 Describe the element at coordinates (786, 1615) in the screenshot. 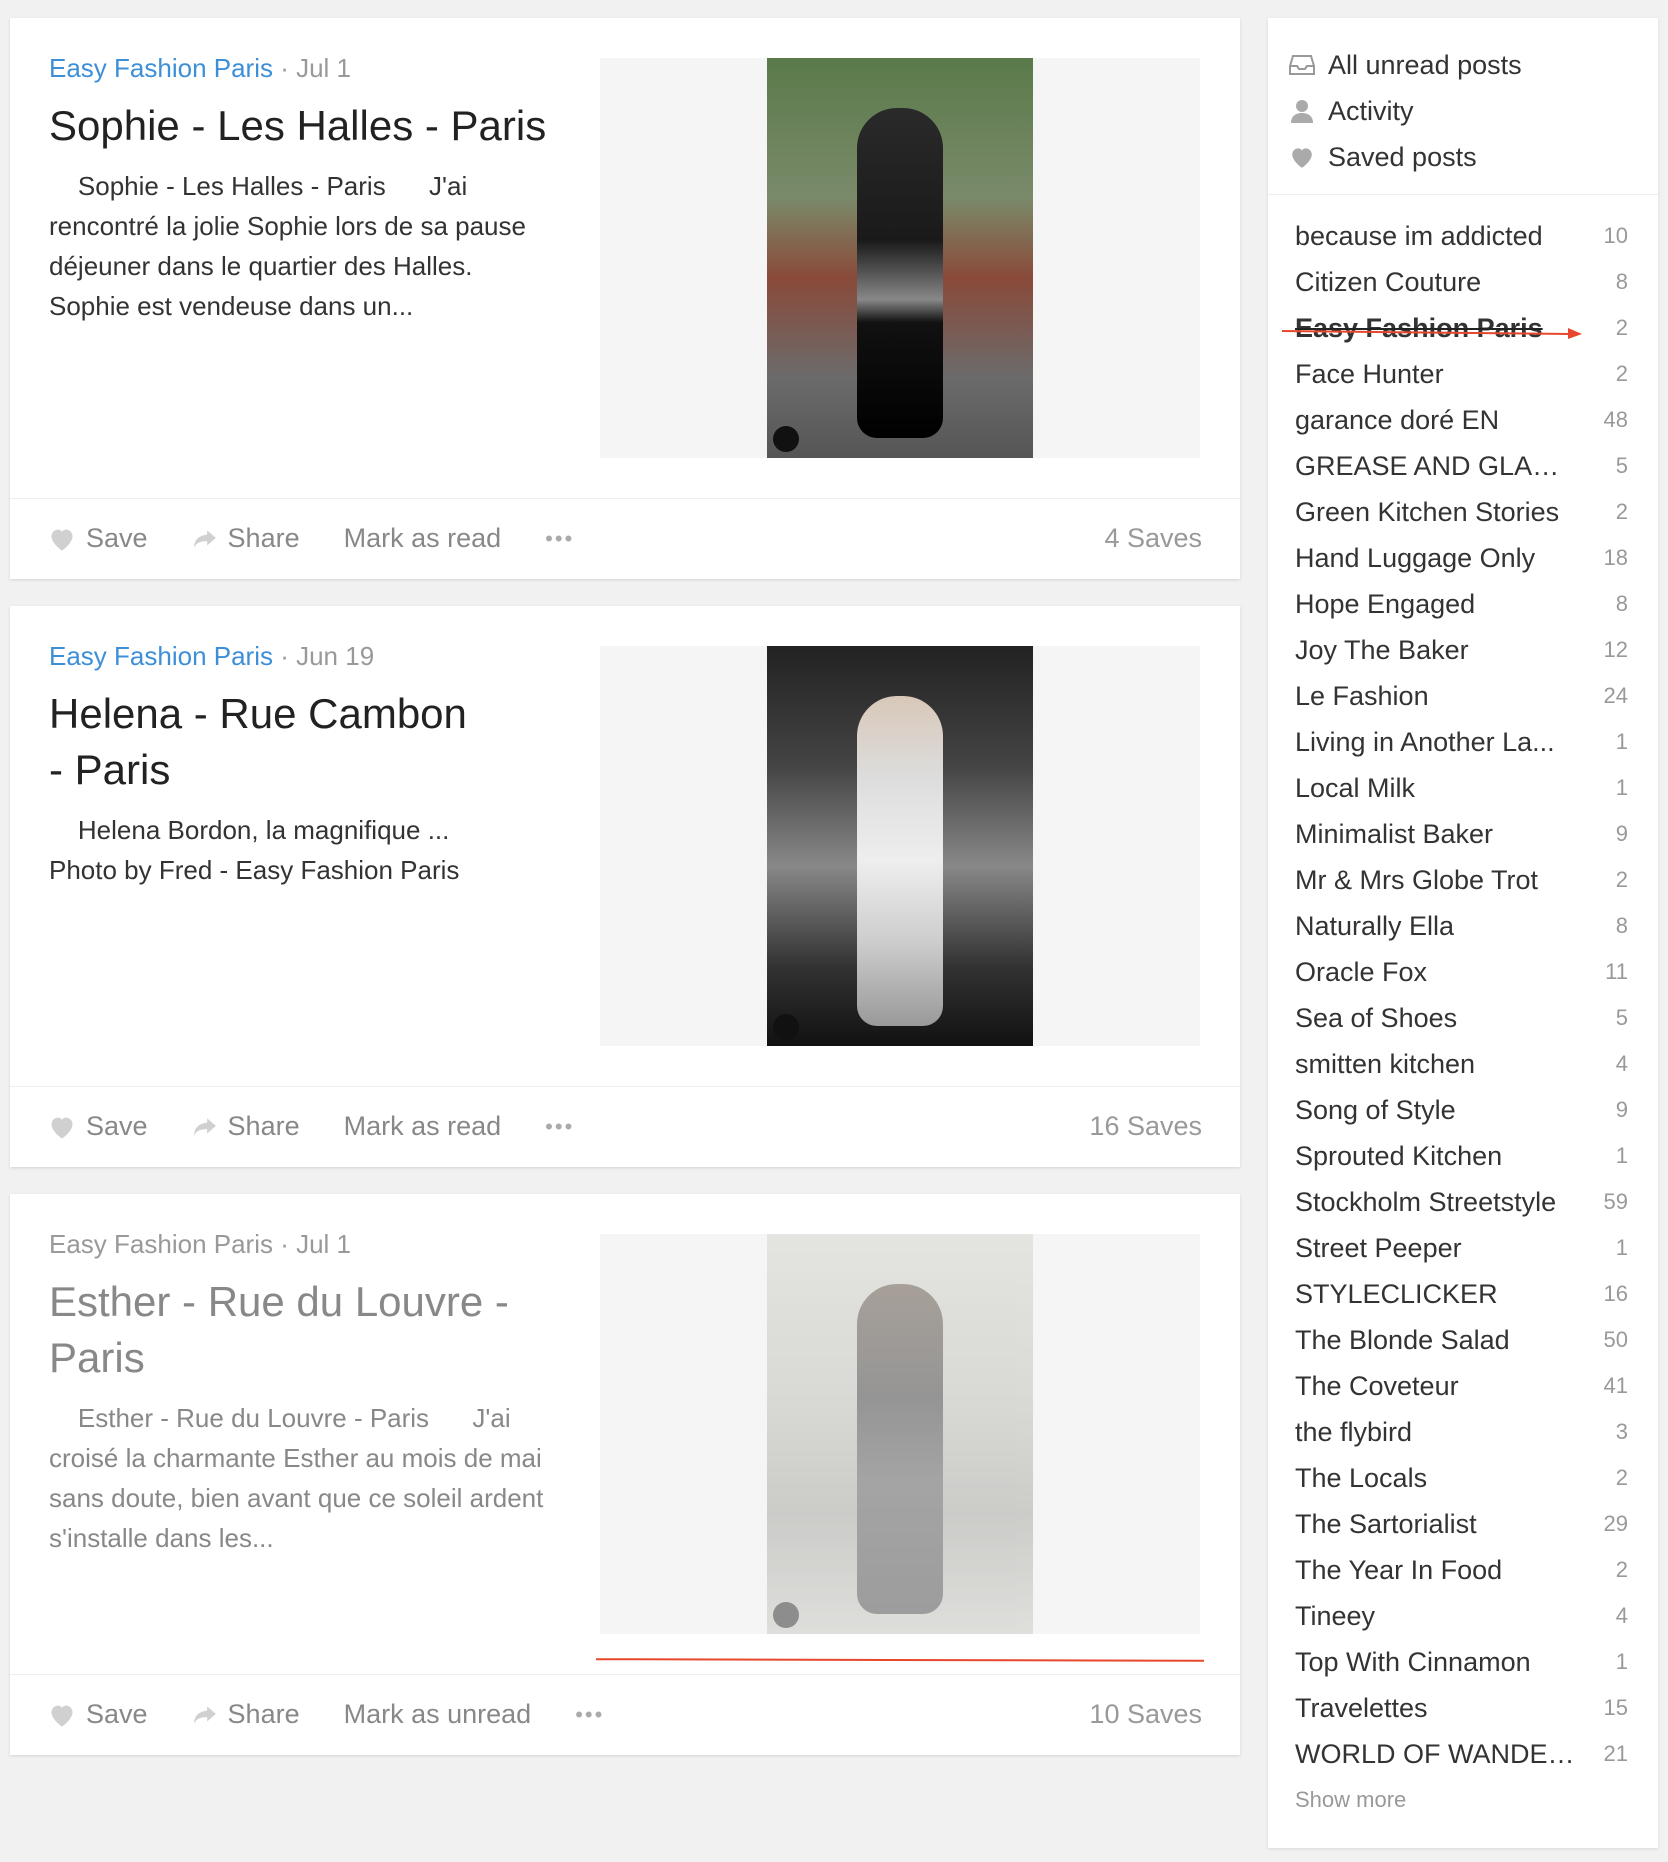

I see `watermark-logo` at that location.